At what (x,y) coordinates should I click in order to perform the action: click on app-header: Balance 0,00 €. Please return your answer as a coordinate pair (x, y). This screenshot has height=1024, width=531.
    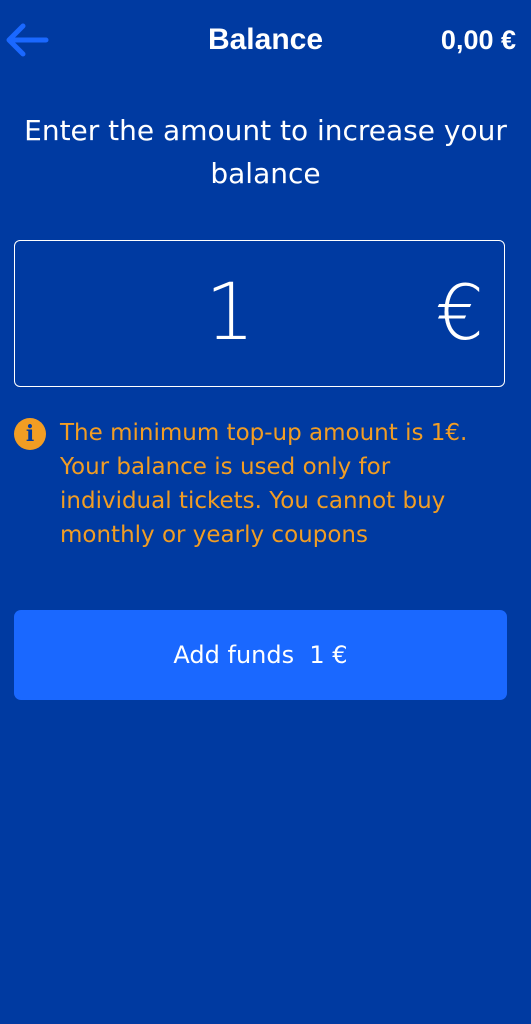
    Looking at the image, I should click on (265, 39).